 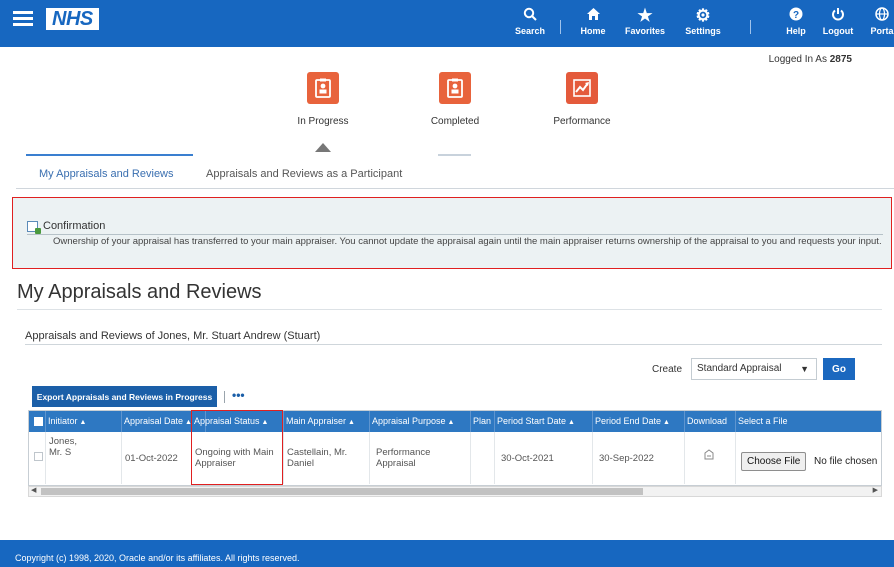 I want to click on tab-participant-appraisals: Appraisals and Reviews as a Participant, so click(x=304, y=174).